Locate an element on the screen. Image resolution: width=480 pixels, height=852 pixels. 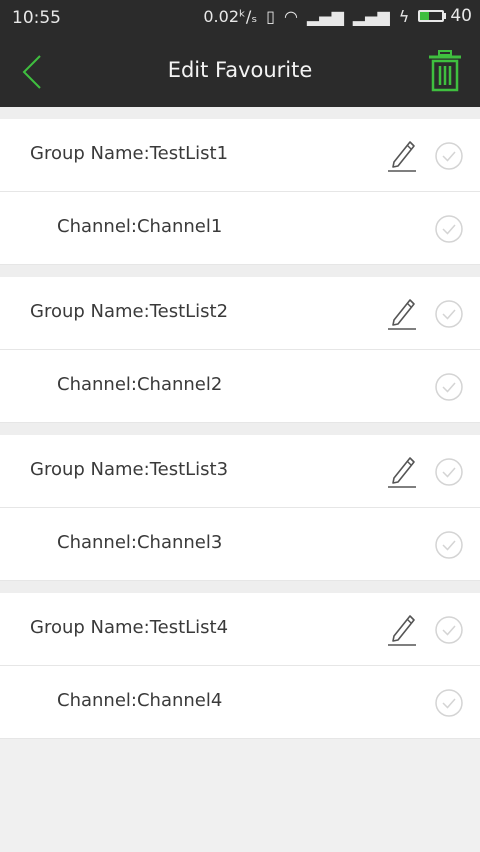
page-title: Edit Favourite is located at coordinates (240, 70).